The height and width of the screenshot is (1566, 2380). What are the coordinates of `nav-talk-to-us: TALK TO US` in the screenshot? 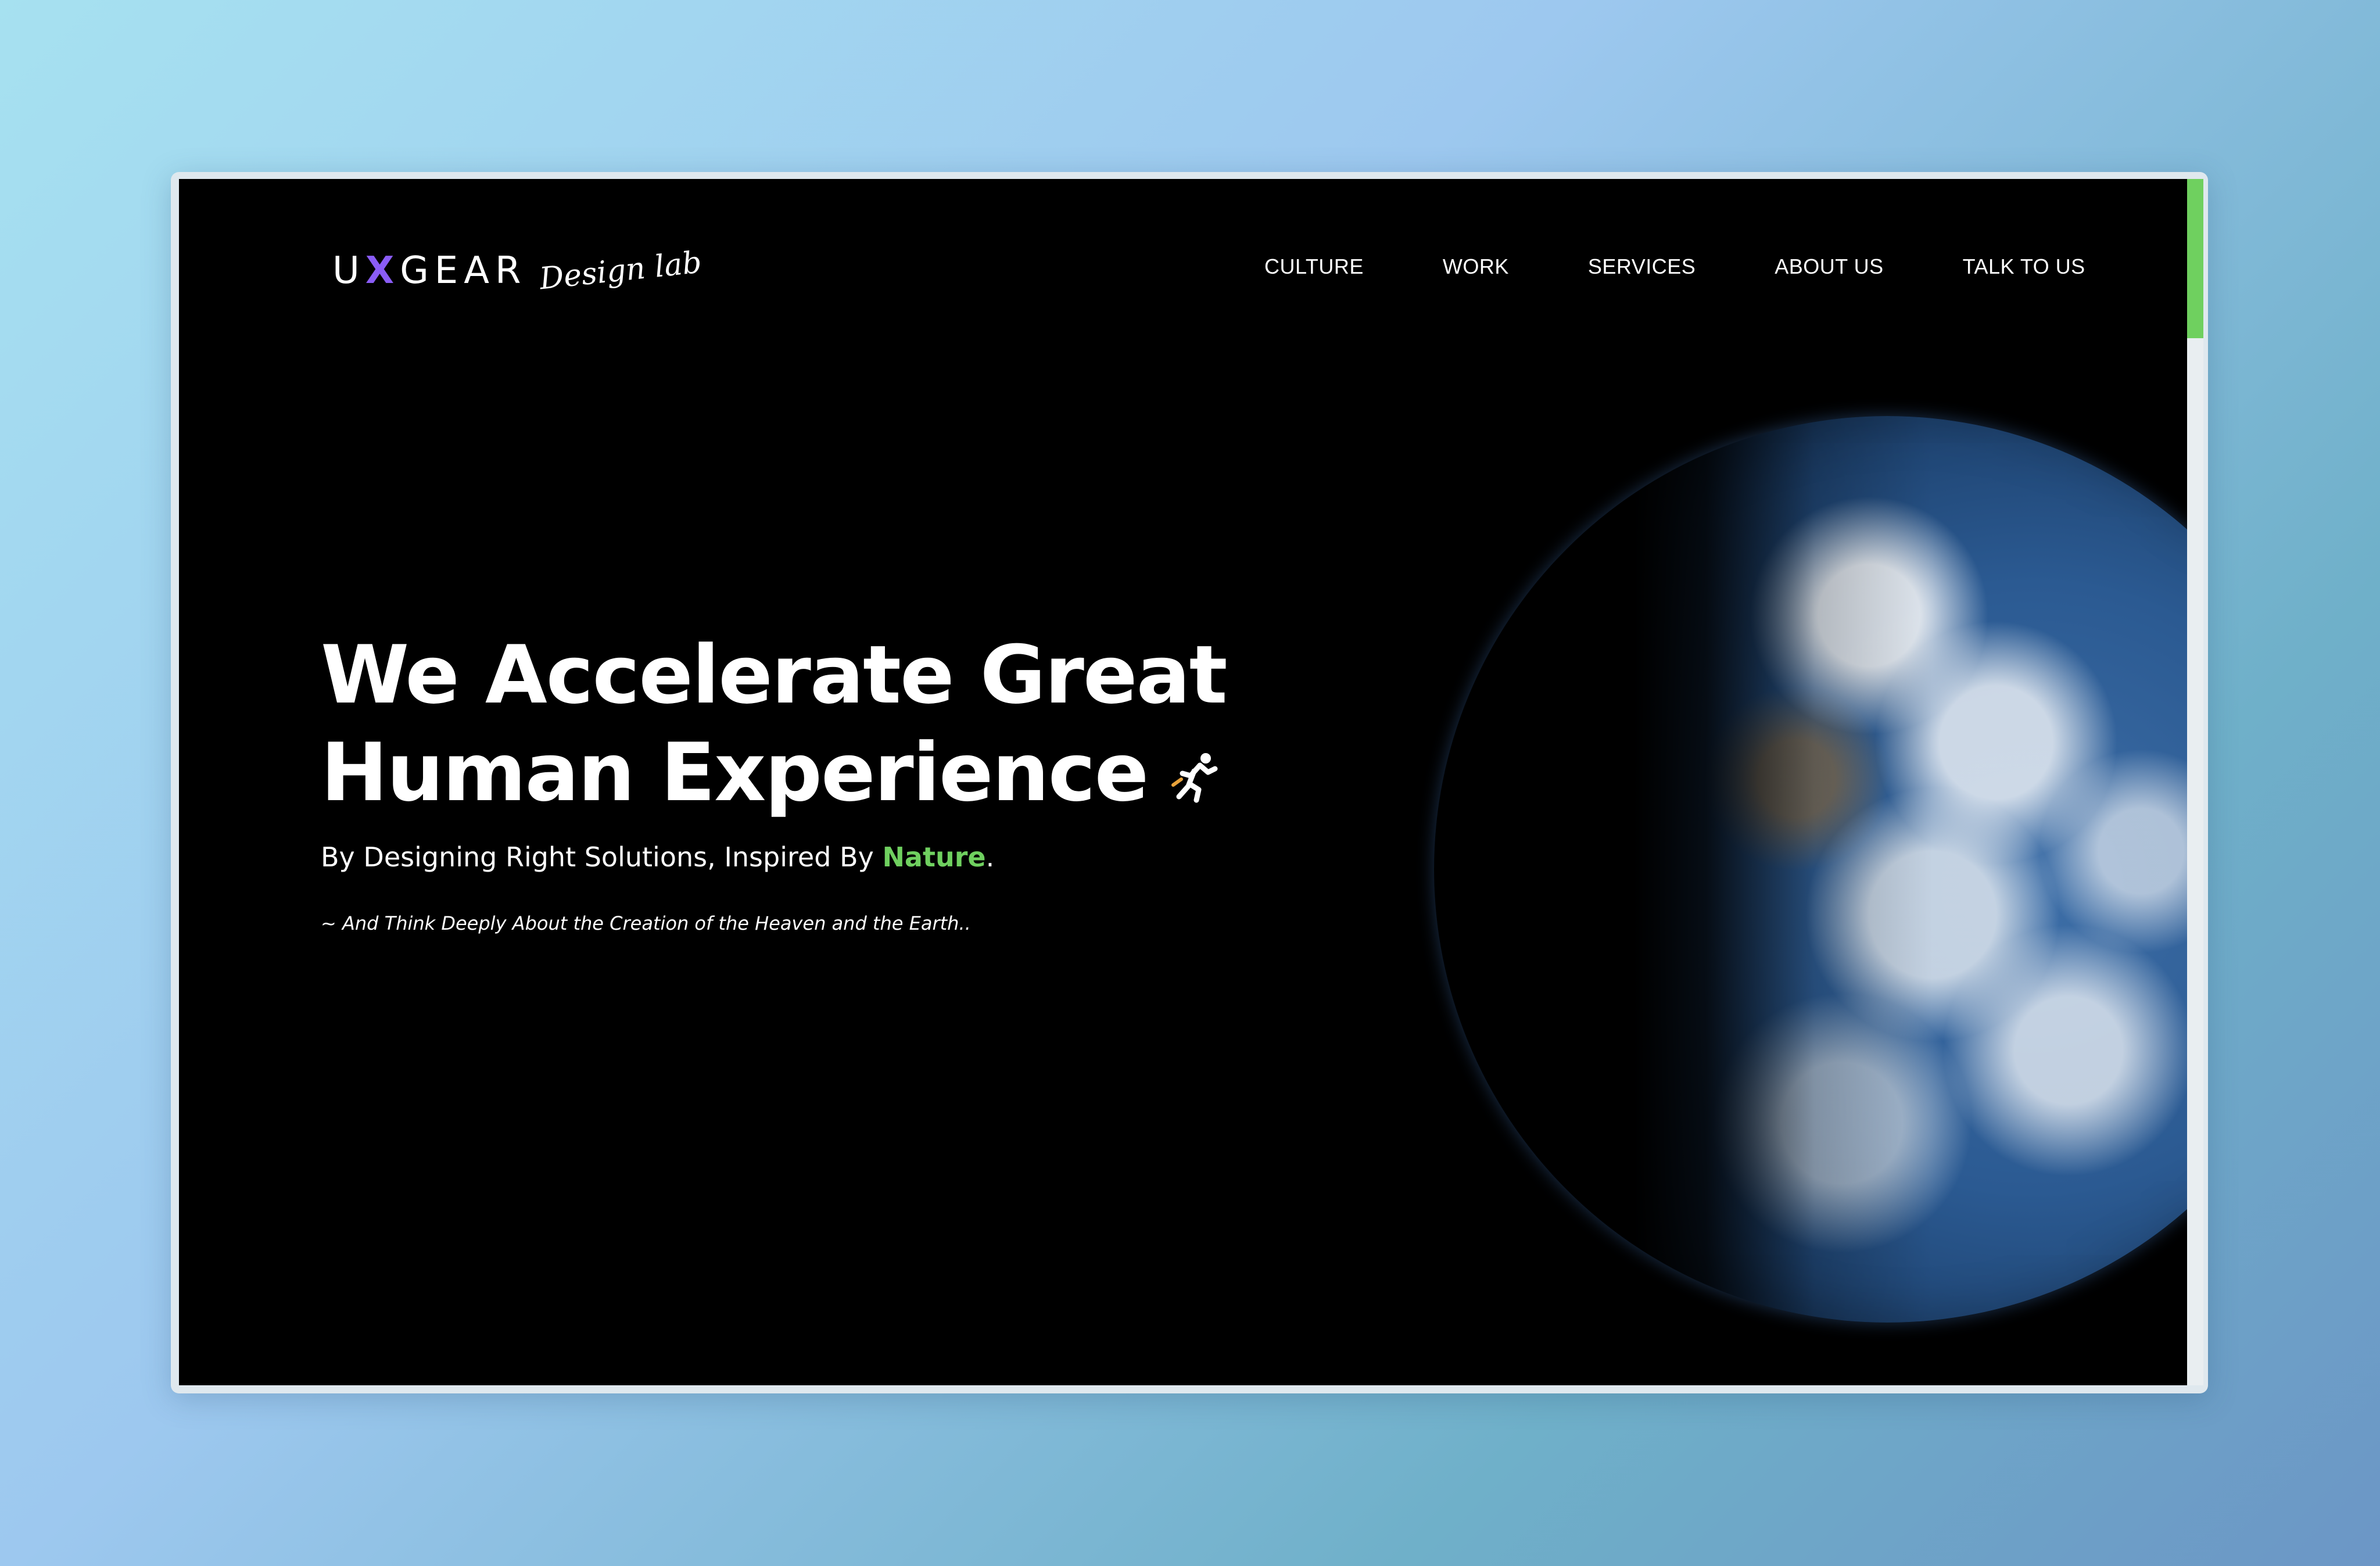 It's located at (2024, 267).